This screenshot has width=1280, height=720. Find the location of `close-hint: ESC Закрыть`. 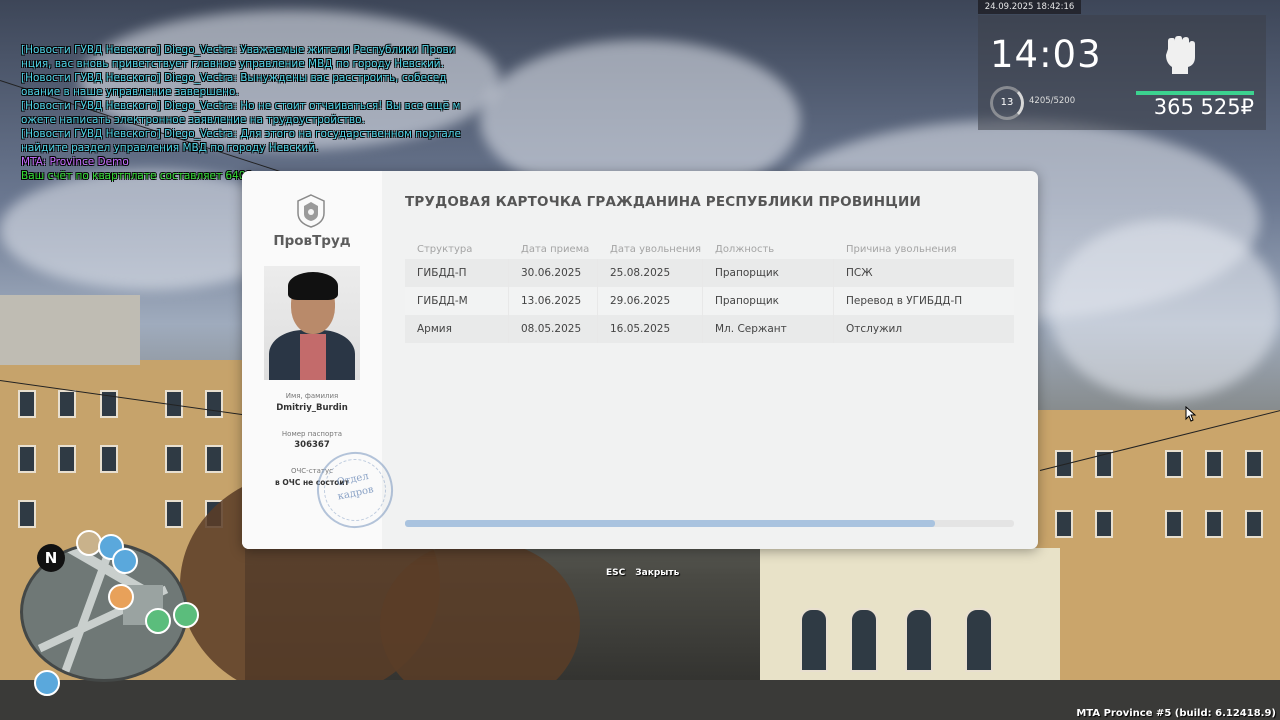

close-hint: ESC Закрыть is located at coordinates (642, 573).